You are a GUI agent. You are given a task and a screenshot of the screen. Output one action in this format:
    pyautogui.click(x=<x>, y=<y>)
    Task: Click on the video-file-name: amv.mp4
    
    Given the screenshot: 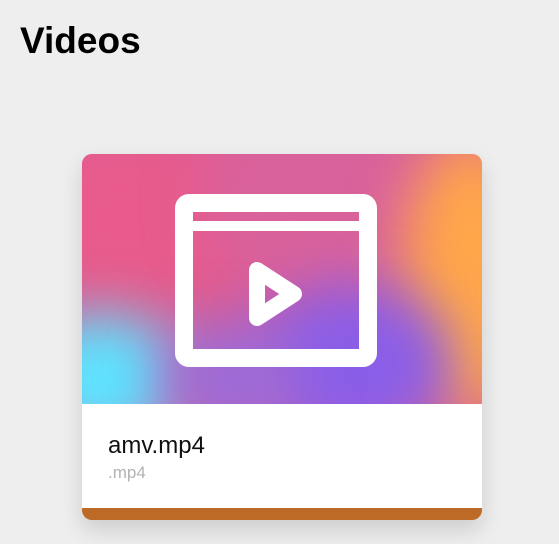 What is the action you would take?
    pyautogui.click(x=156, y=445)
    